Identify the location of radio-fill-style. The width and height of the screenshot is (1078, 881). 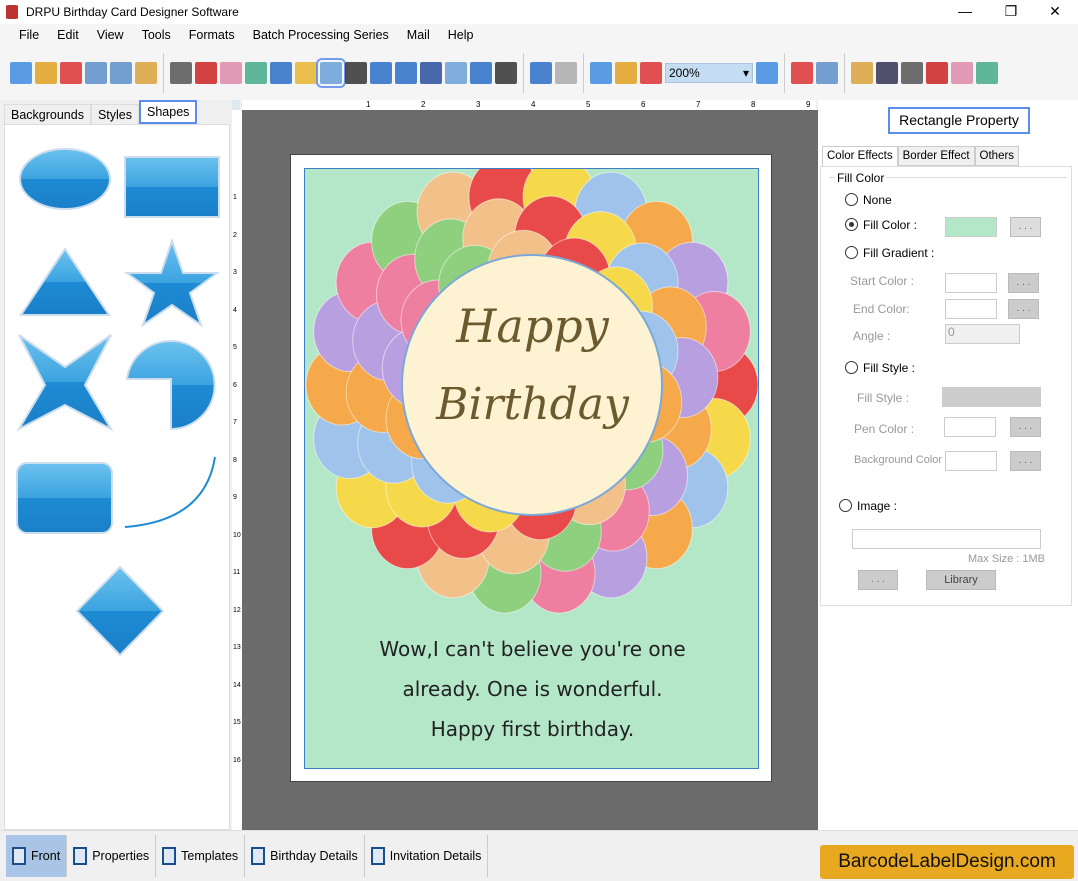
(851, 367).